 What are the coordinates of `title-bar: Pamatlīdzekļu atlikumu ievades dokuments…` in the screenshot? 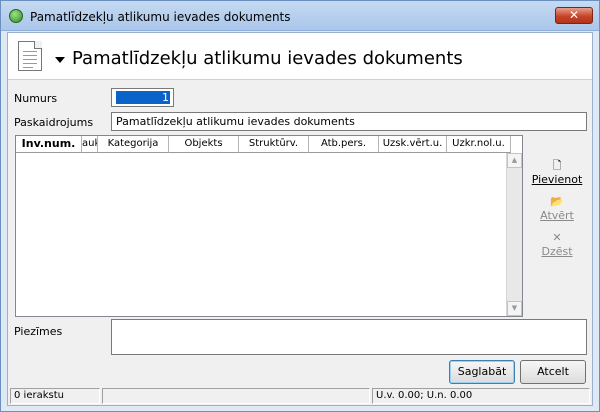 It's located at (300, 16).